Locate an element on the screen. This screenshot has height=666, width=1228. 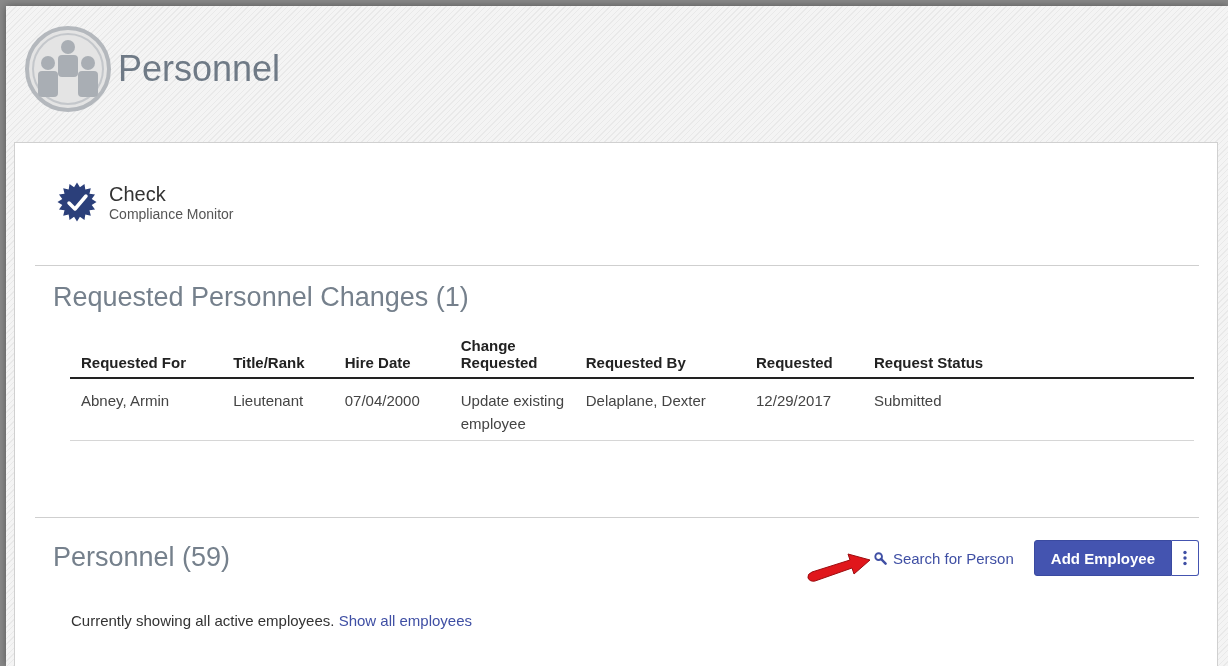
table-cell: Abney, Armin is located at coordinates (146, 409).